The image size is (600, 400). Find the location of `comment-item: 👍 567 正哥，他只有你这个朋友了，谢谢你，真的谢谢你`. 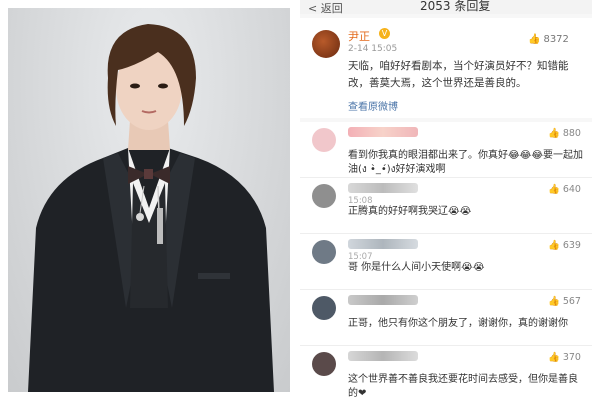

comment-item: 👍 567 正哥，他只有你这个朋友了，谢谢你，真的谢谢你 is located at coordinates (446, 318).